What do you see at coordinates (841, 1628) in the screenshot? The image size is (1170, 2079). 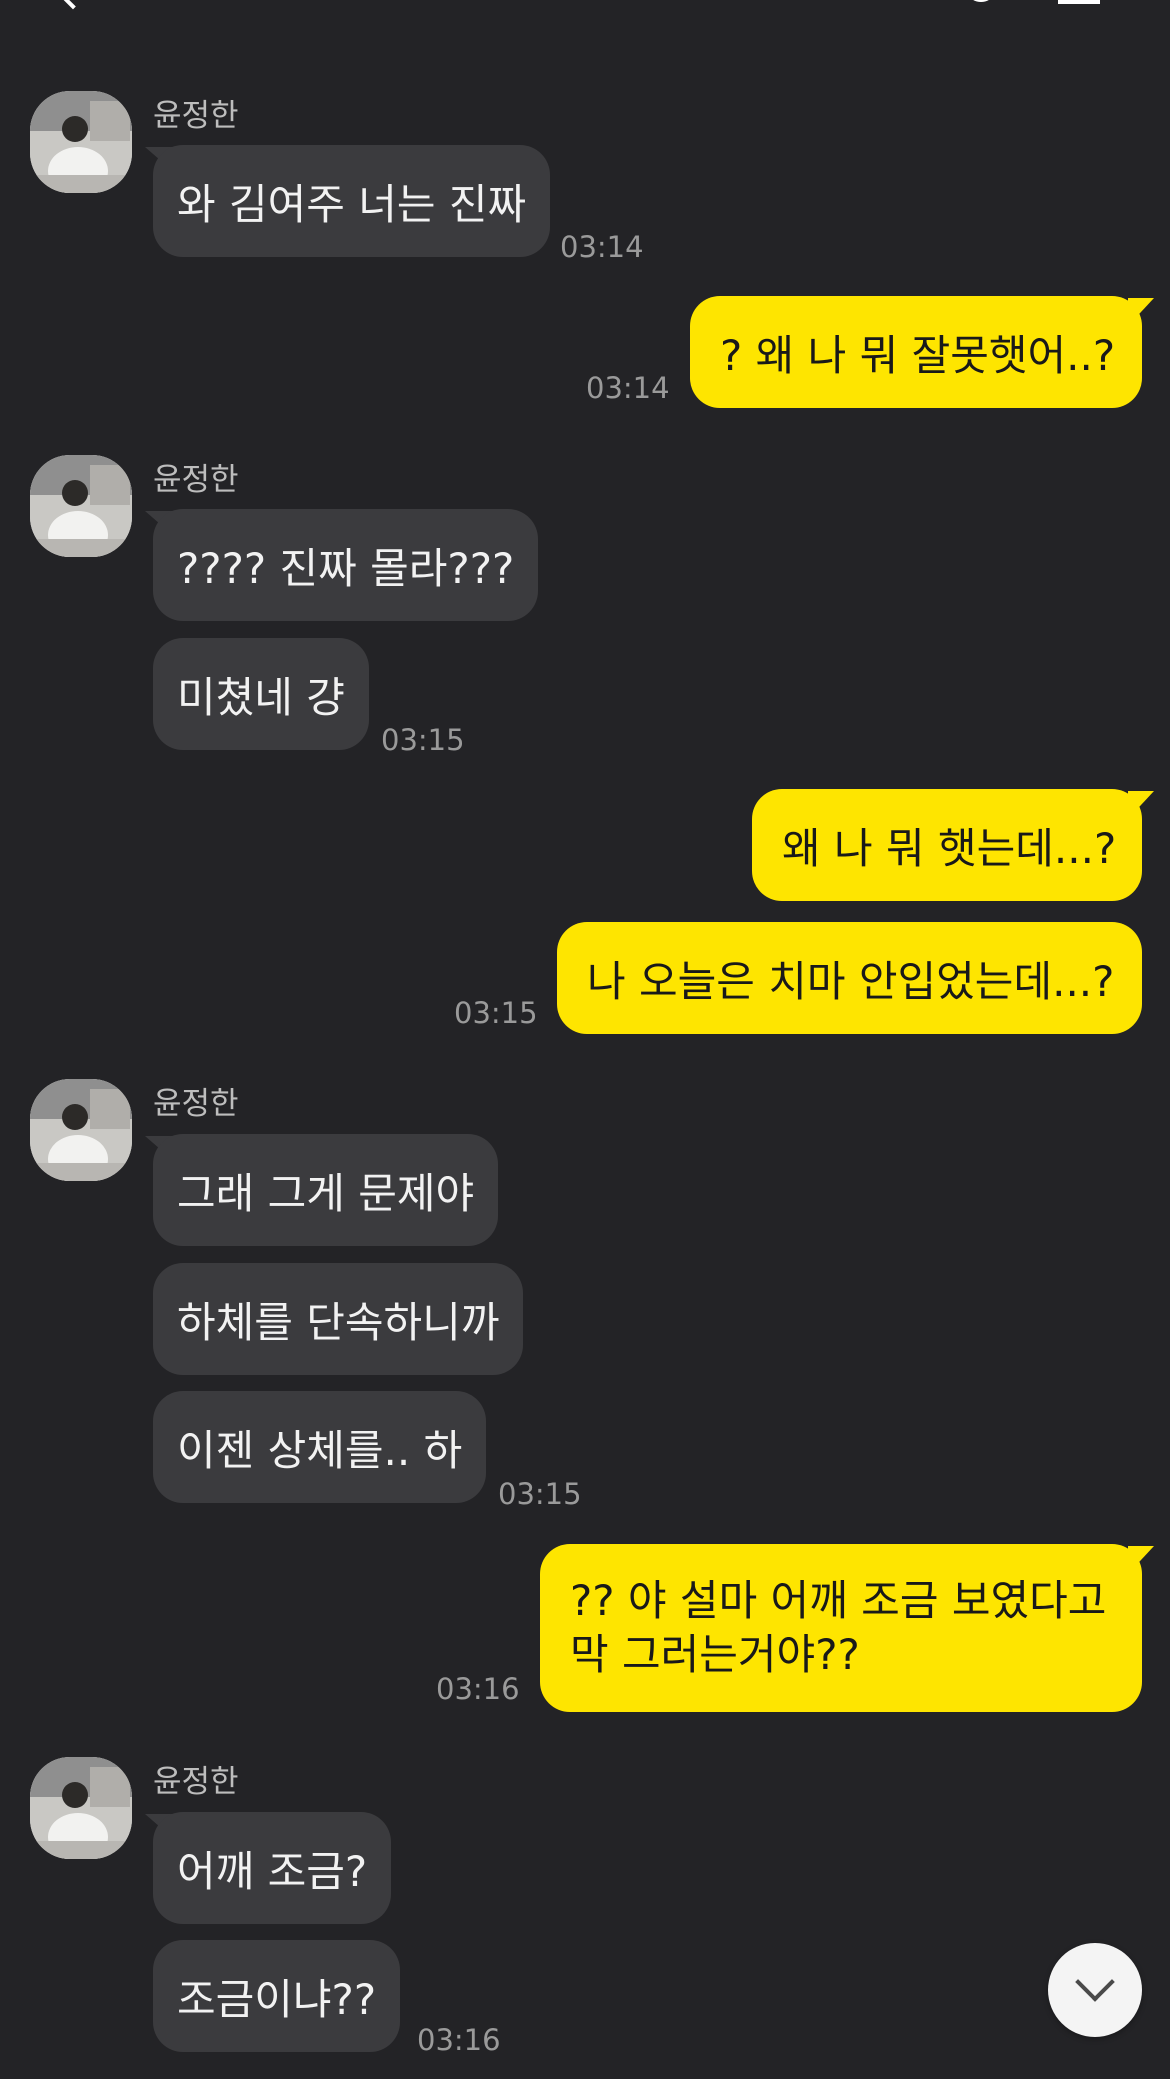 I see `message-bubble-outgoing: ?? 야 설마 어깨 조금 보였다고 막 그러는거야??` at bounding box center [841, 1628].